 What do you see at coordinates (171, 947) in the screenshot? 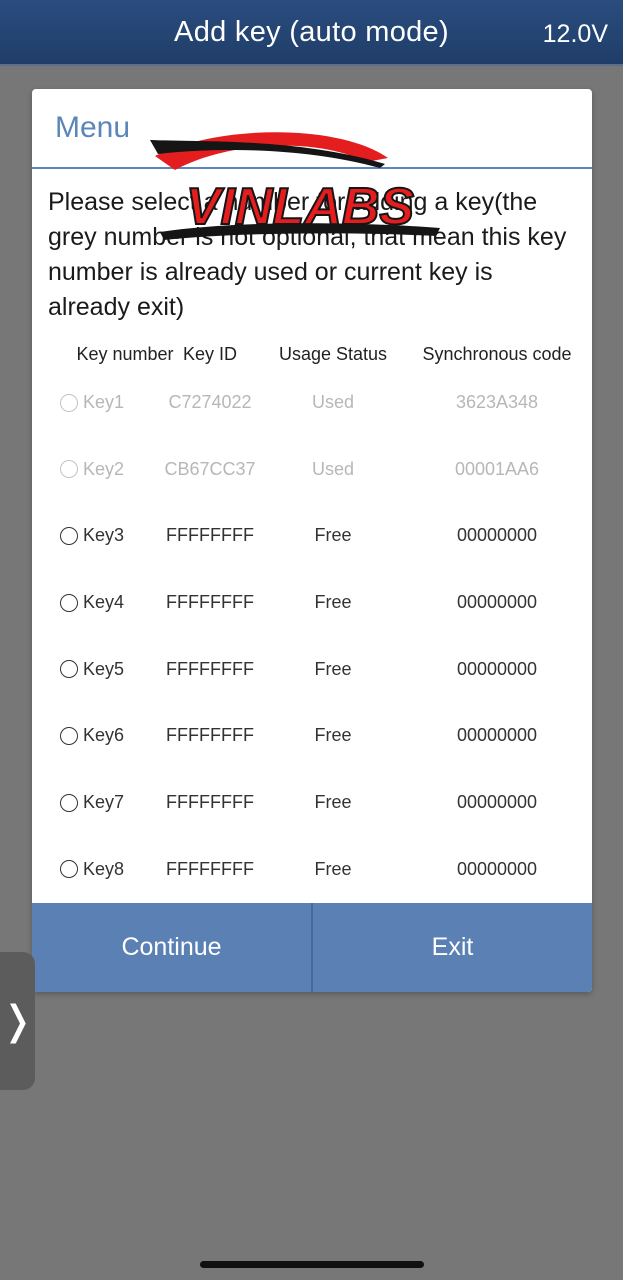
I see `continue-button: Continue` at bounding box center [171, 947].